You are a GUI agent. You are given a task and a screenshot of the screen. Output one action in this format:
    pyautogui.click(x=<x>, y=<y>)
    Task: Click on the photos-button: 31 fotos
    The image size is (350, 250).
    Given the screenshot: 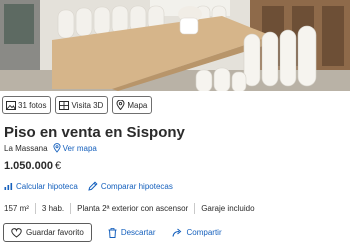 What is the action you would take?
    pyautogui.click(x=27, y=105)
    